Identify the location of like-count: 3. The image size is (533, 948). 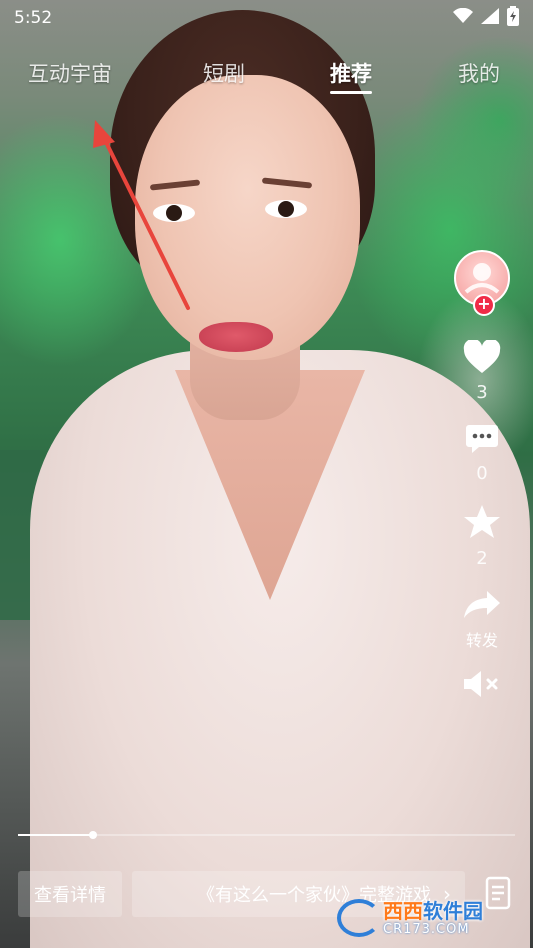
(482, 392).